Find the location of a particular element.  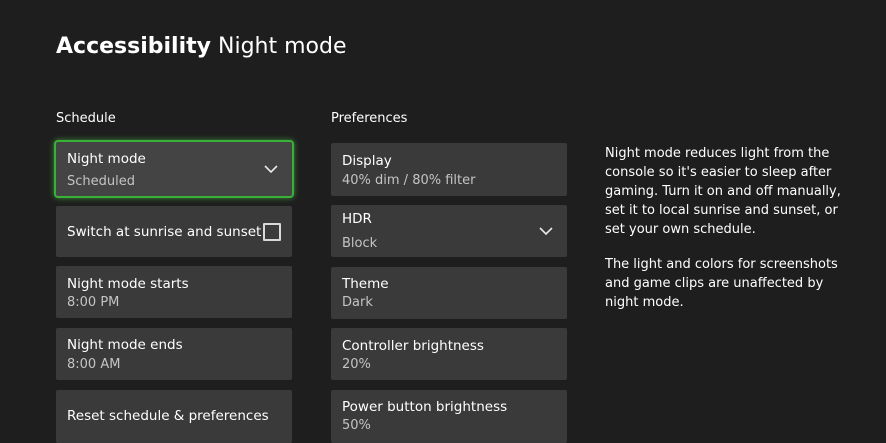

night-mode-value: Scheduled is located at coordinates (101, 181).